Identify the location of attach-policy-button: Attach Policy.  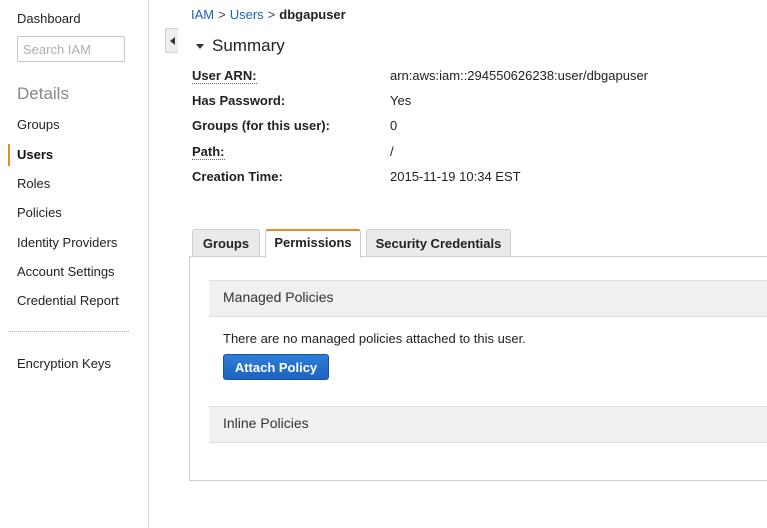
(276, 367).